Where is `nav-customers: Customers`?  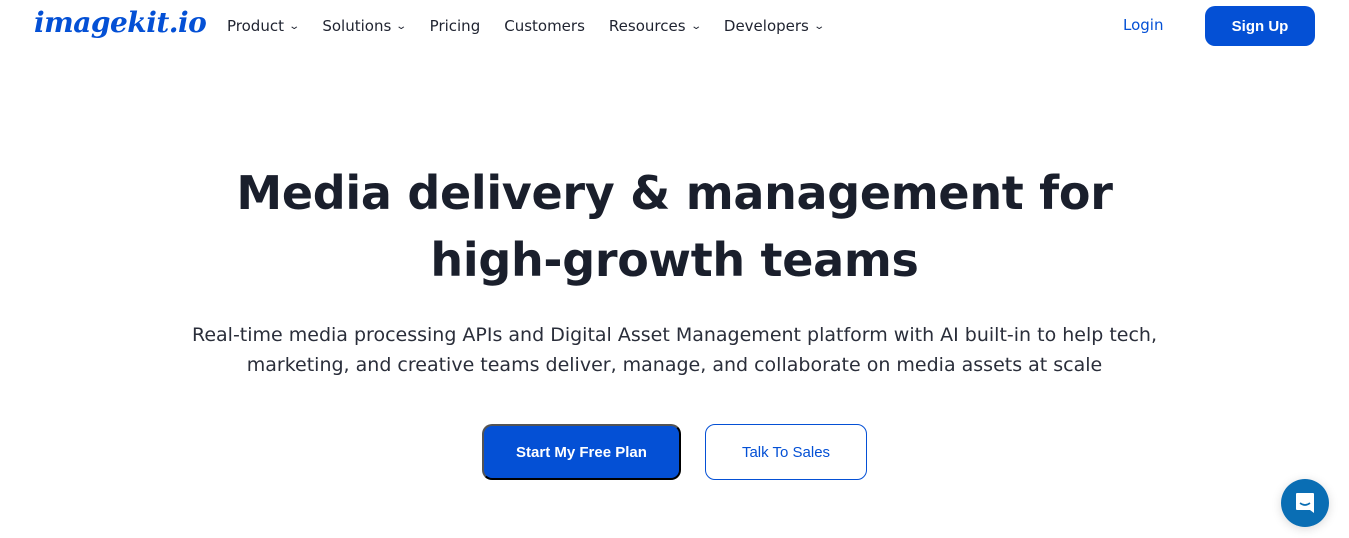 nav-customers: Customers is located at coordinates (544, 26).